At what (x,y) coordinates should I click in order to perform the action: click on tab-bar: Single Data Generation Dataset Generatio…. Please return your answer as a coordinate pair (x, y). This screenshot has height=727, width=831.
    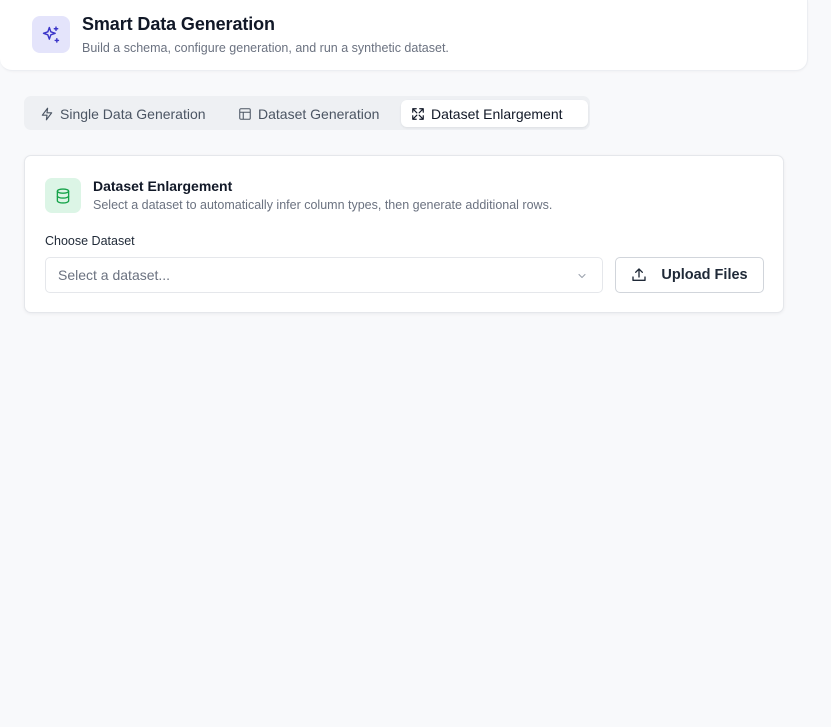
    Looking at the image, I should click on (307, 113).